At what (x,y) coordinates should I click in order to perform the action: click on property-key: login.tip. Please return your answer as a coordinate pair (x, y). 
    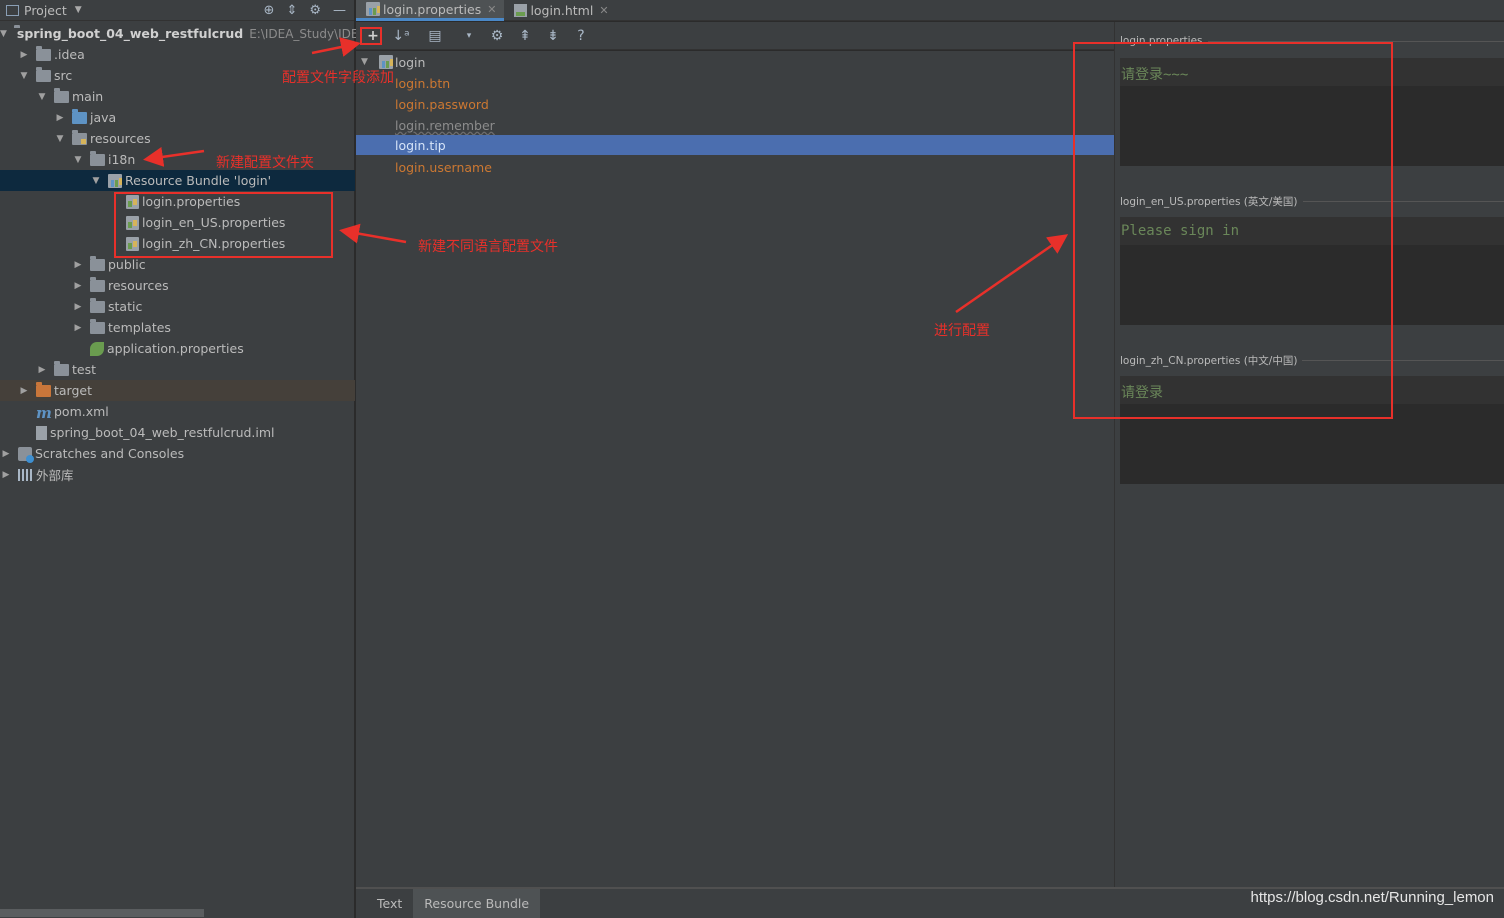
    Looking at the image, I should click on (420, 145).